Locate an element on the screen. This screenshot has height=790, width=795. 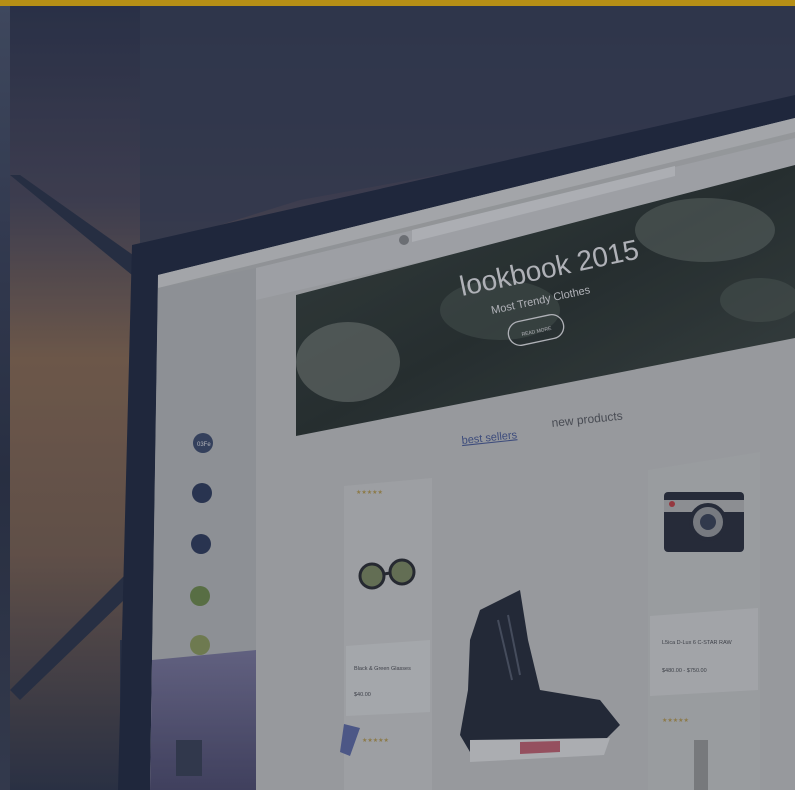
trash-icon is located at coordinates (189, 758).